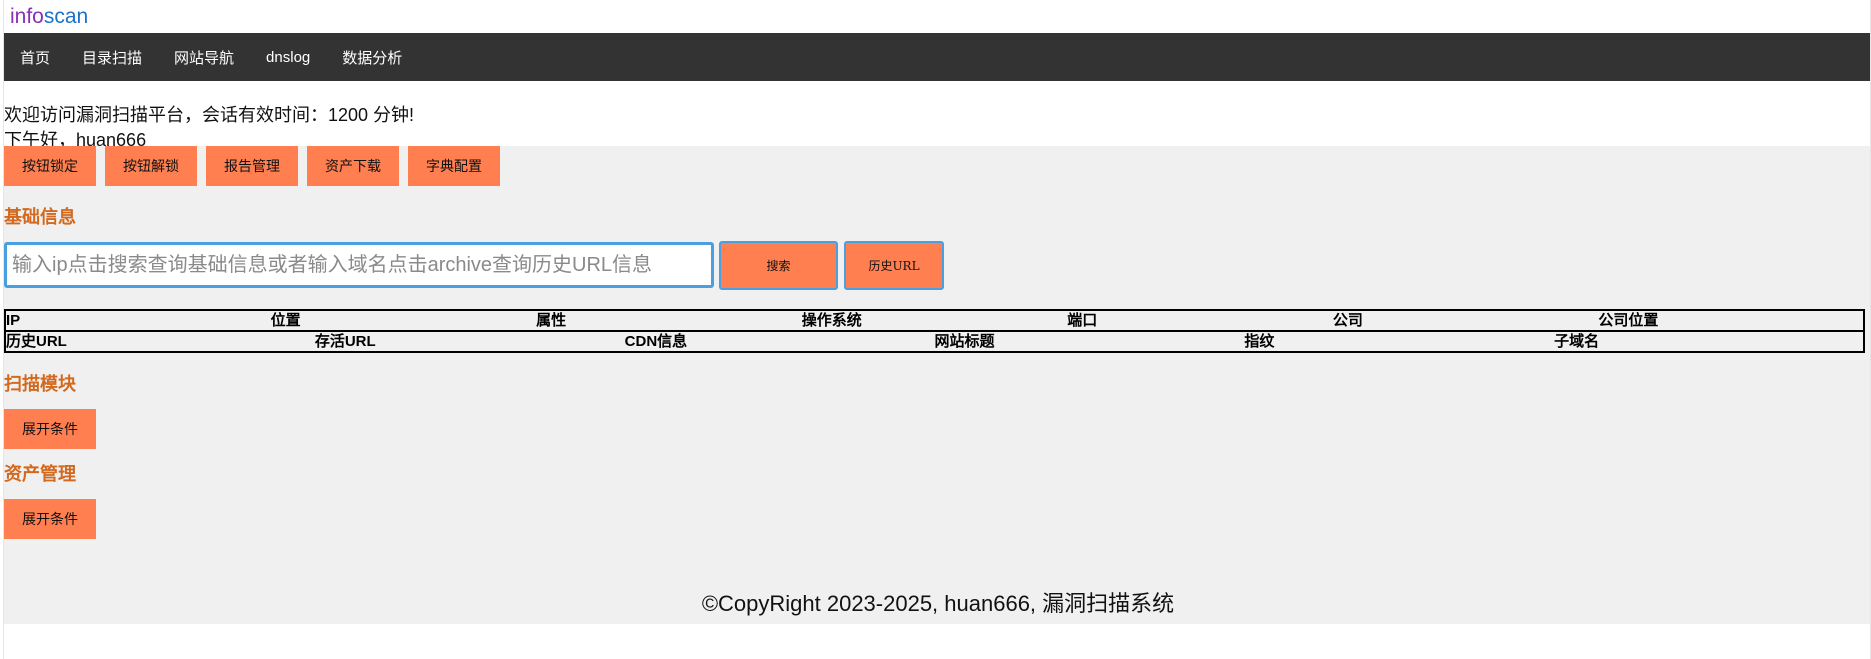 This screenshot has width=1871, height=659. What do you see at coordinates (112, 57) in the screenshot?
I see `nav-item-directory-scan: 目录扫描` at bounding box center [112, 57].